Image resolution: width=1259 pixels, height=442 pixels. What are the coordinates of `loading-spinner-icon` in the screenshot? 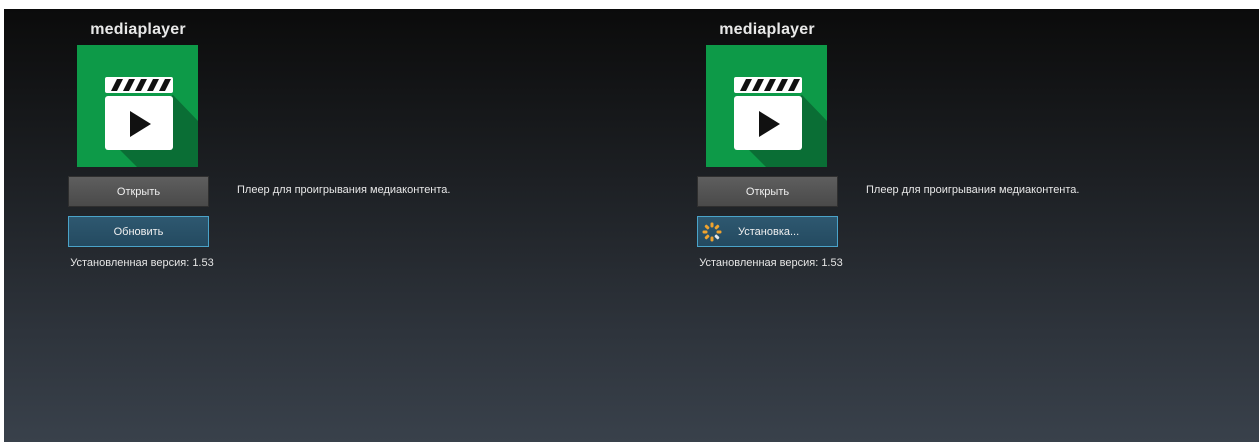 It's located at (712, 232).